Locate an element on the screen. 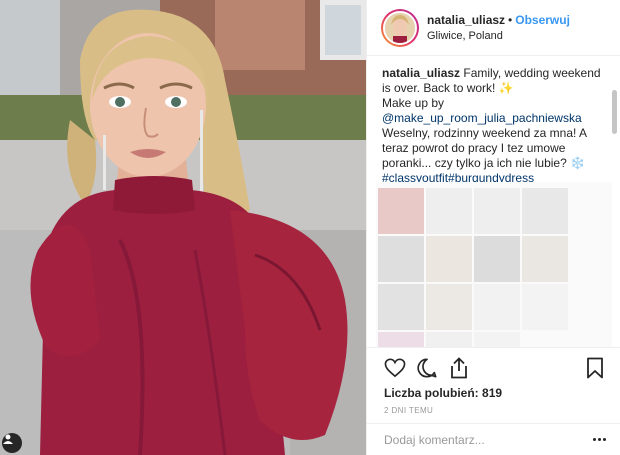 This screenshot has width=620, height=455. post-actions-area: Liczba polubień: 819 2 DNI TEMU is located at coordinates (493, 381).